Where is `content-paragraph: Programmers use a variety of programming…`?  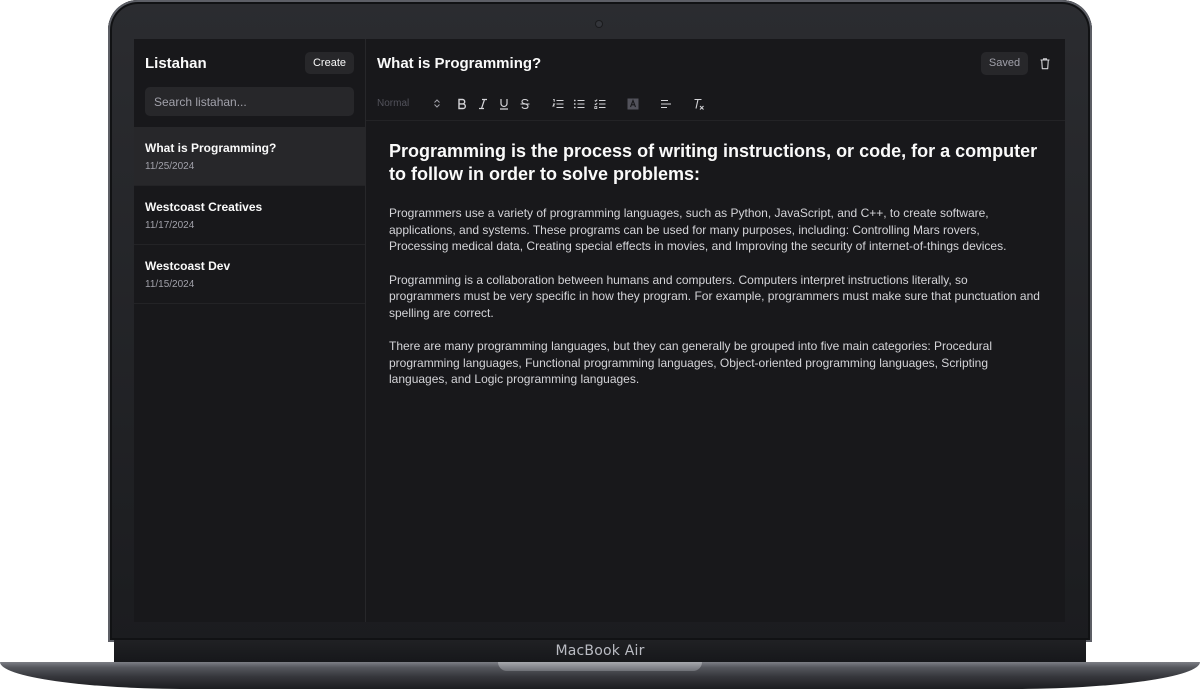 content-paragraph: Programmers use a variety of programming… is located at coordinates (698, 229).